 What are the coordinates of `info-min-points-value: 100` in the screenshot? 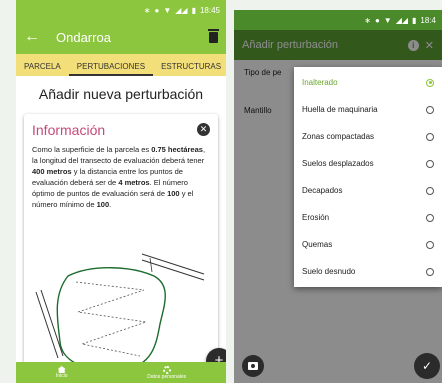 It's located at (103, 204).